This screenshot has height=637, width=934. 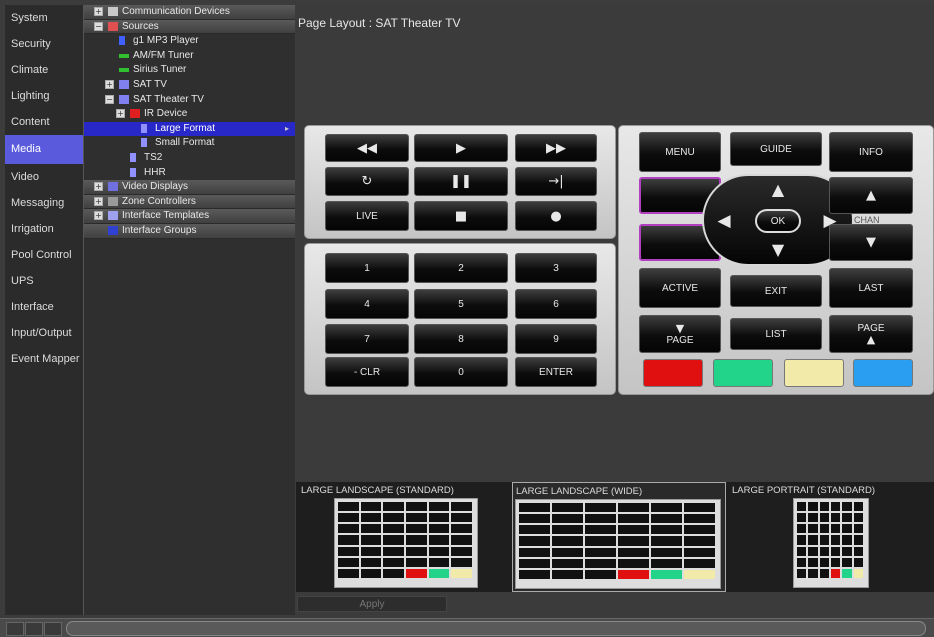 I want to click on yellow-button, so click(x=814, y=373).